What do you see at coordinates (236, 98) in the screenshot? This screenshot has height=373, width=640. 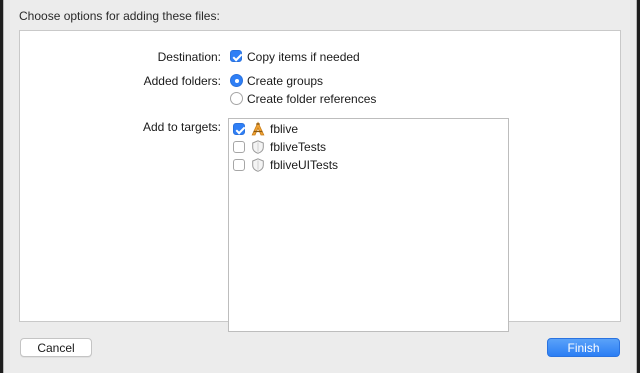 I see `create-folder-references-radio` at bounding box center [236, 98].